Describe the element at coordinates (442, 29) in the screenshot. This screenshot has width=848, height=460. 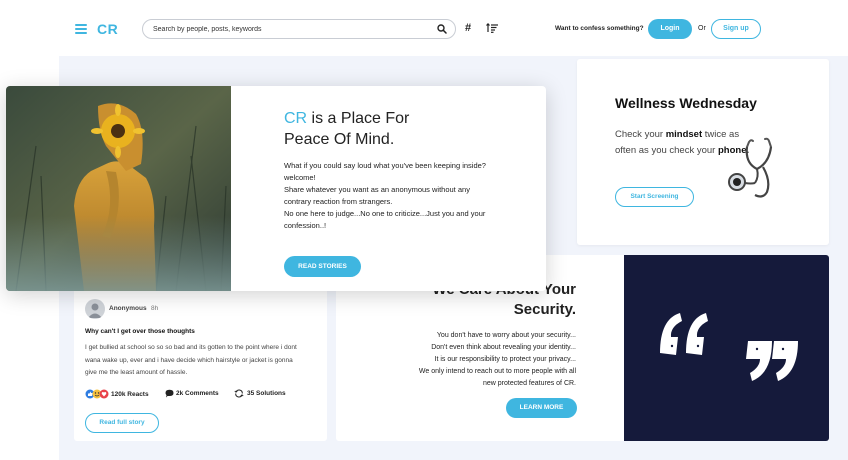
I see `search-icon` at that location.